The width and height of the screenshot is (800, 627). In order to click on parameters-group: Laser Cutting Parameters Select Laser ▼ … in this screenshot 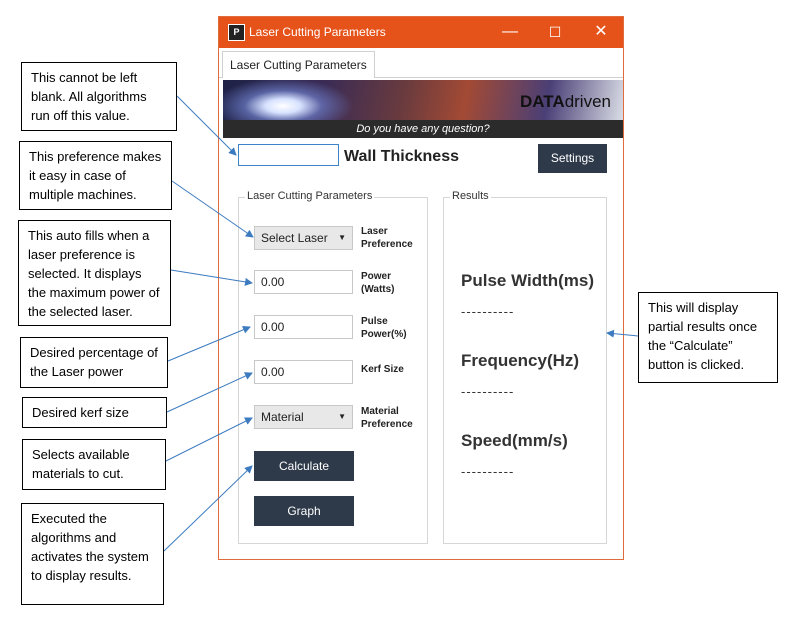, I will do `click(333, 367)`.